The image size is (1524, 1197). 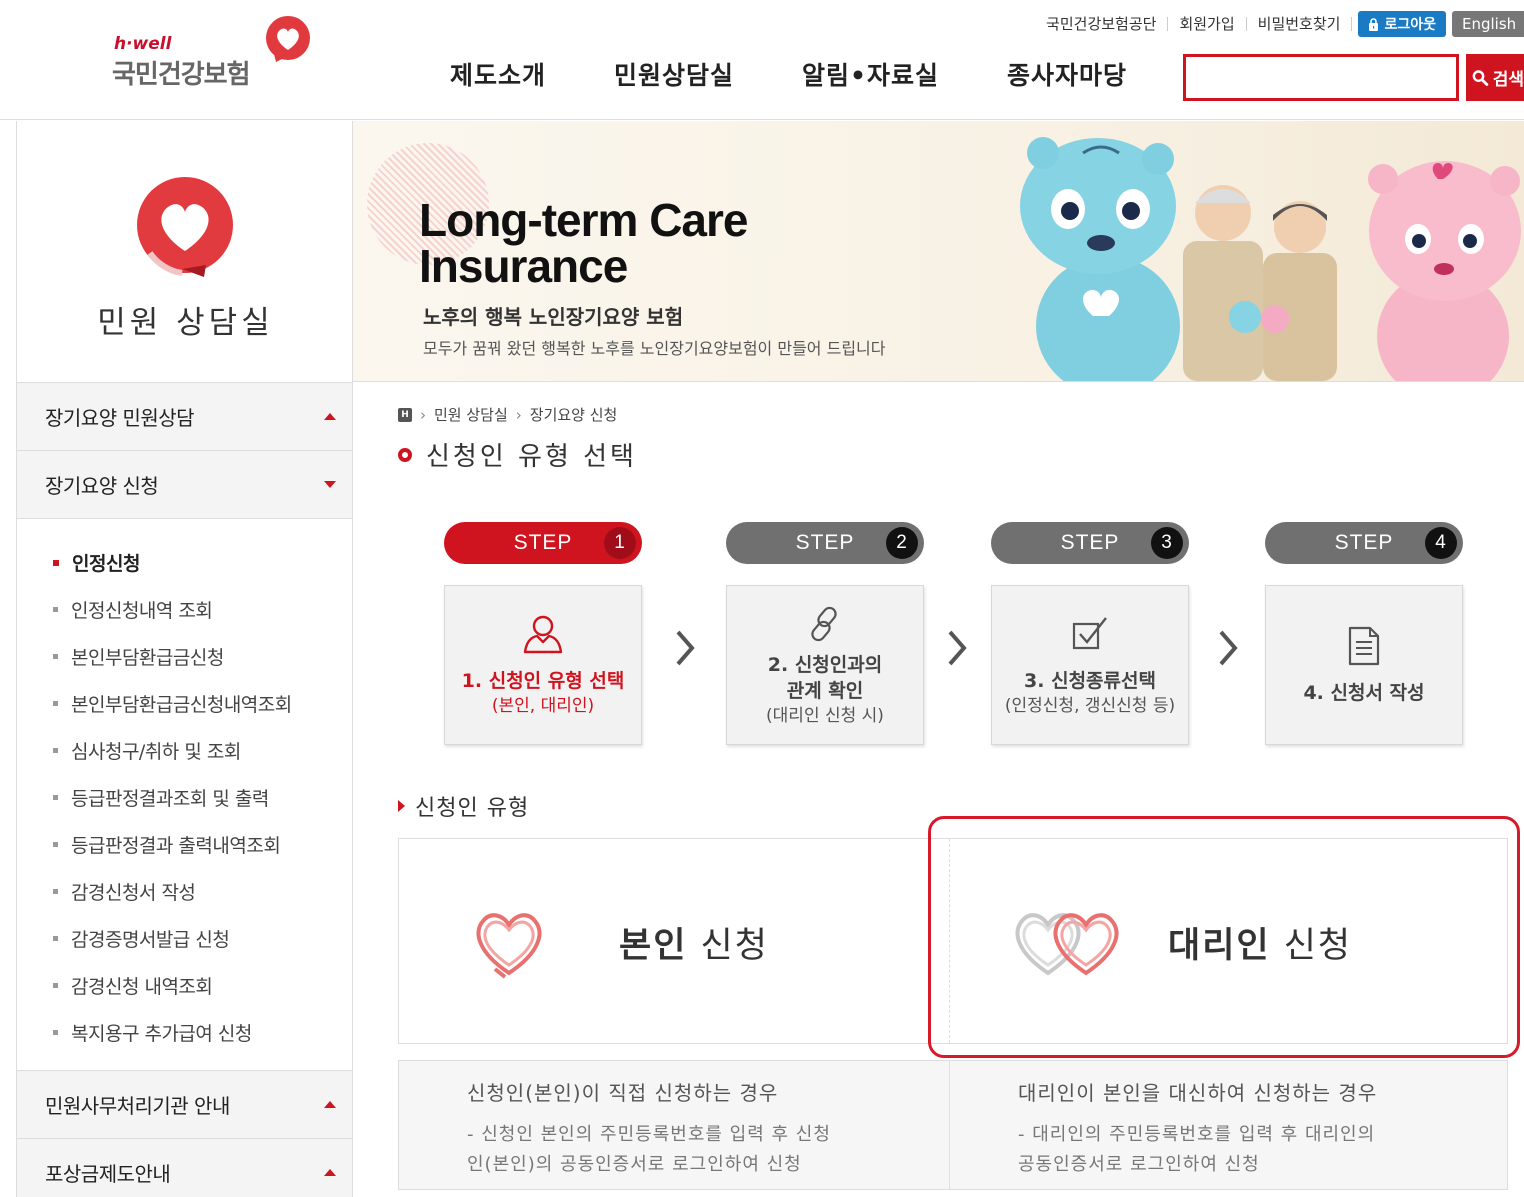 I want to click on submenu-item-refund-history: 본인부담환급금신청내역조회, so click(x=184, y=703).